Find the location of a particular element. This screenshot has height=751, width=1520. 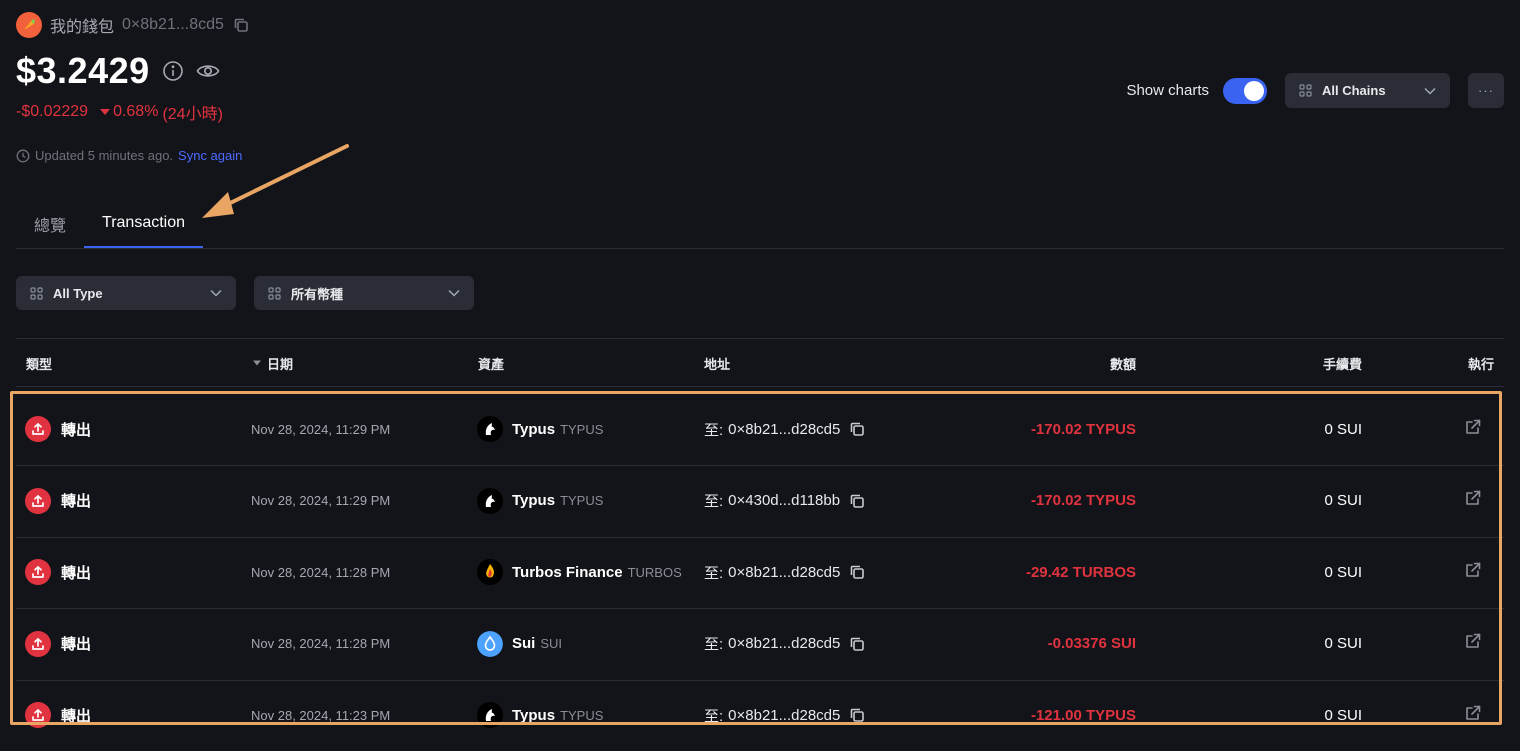

header-amount: 數額 is located at coordinates (1123, 363).